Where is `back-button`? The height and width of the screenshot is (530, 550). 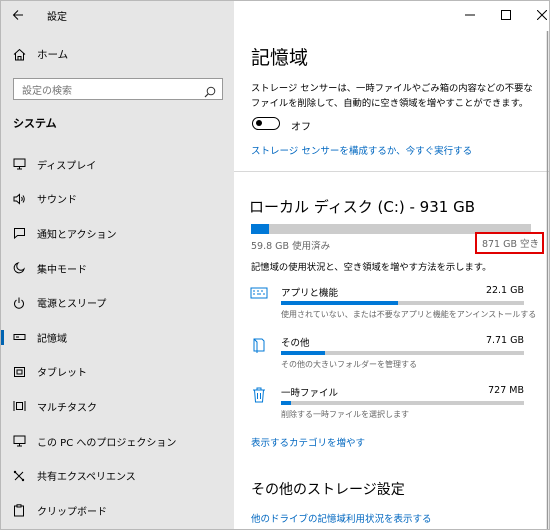 back-button is located at coordinates (18, 15).